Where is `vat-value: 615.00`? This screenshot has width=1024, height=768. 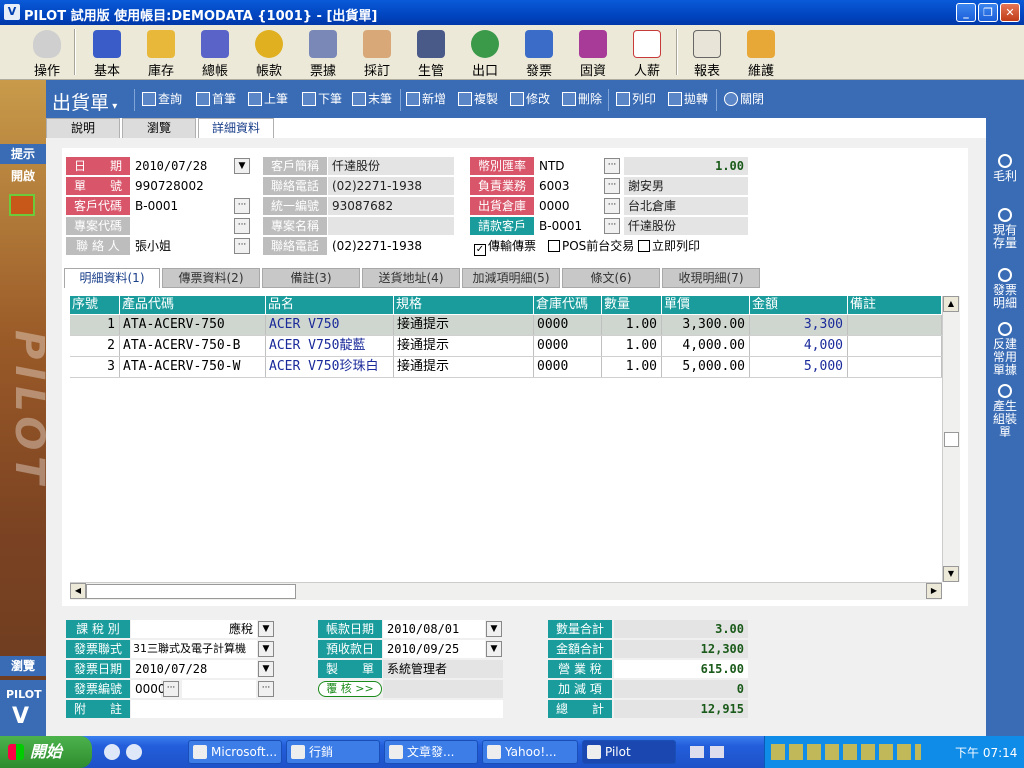
vat-value: 615.00 is located at coordinates (681, 669).